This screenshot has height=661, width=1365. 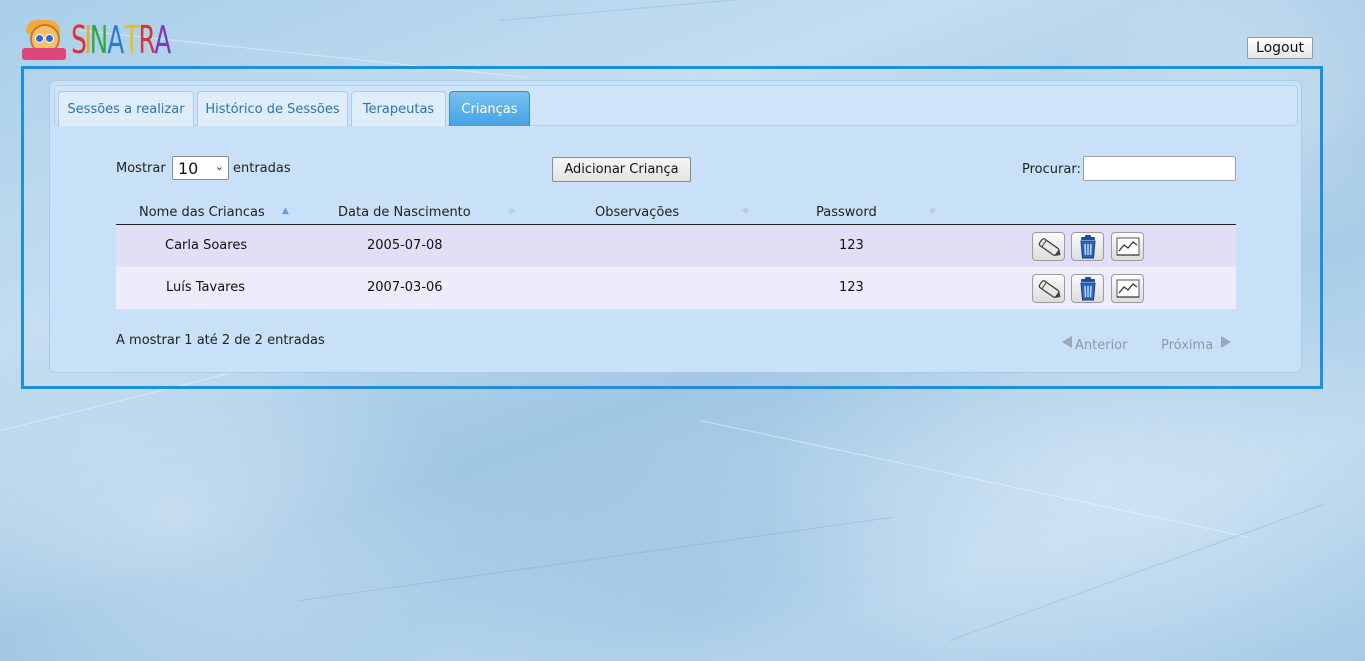 I want to click on logout-button: Logout, so click(x=1280, y=48).